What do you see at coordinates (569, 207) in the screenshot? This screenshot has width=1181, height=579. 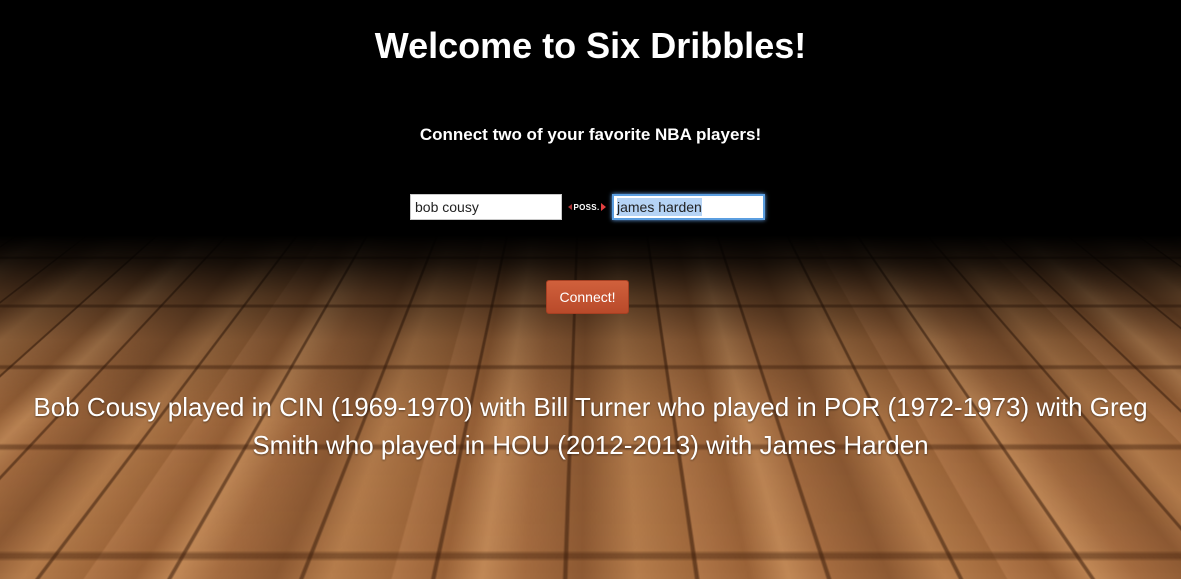 I see `arrow-left-icon` at bounding box center [569, 207].